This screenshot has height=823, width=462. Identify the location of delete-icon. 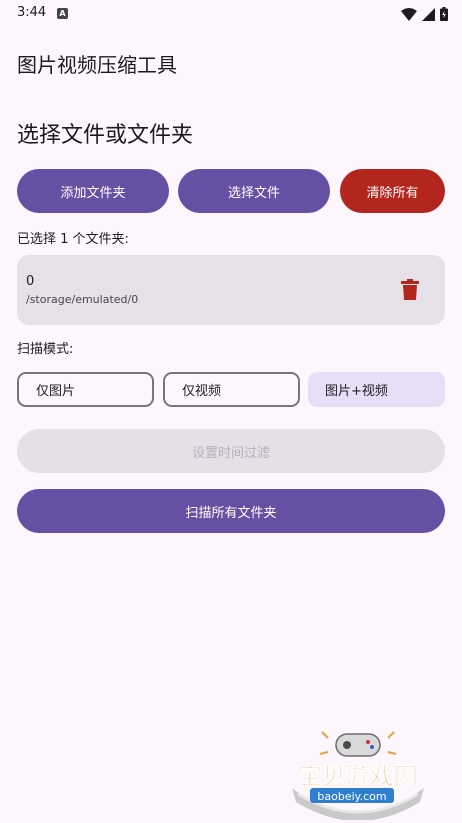
(410, 289).